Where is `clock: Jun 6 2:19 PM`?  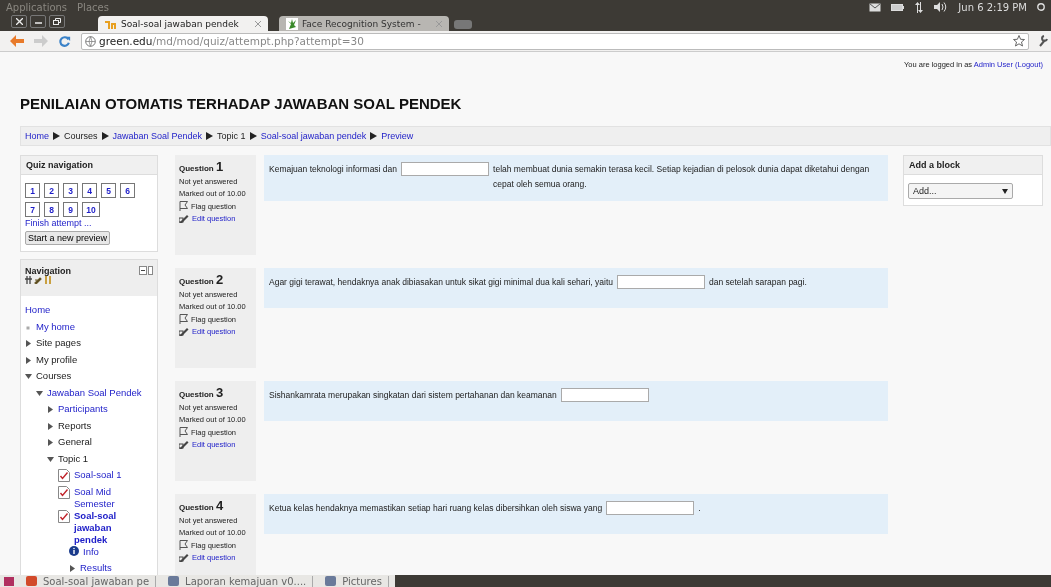 clock: Jun 6 2:19 PM is located at coordinates (992, 7).